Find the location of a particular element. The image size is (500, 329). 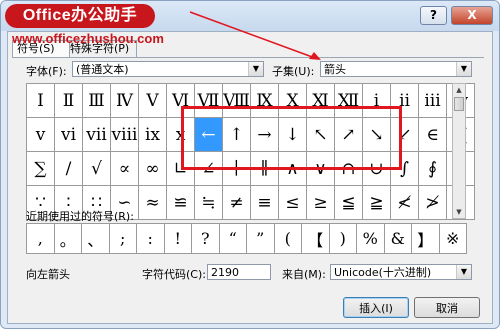

symbol-cell: ∩ is located at coordinates (349, 169).